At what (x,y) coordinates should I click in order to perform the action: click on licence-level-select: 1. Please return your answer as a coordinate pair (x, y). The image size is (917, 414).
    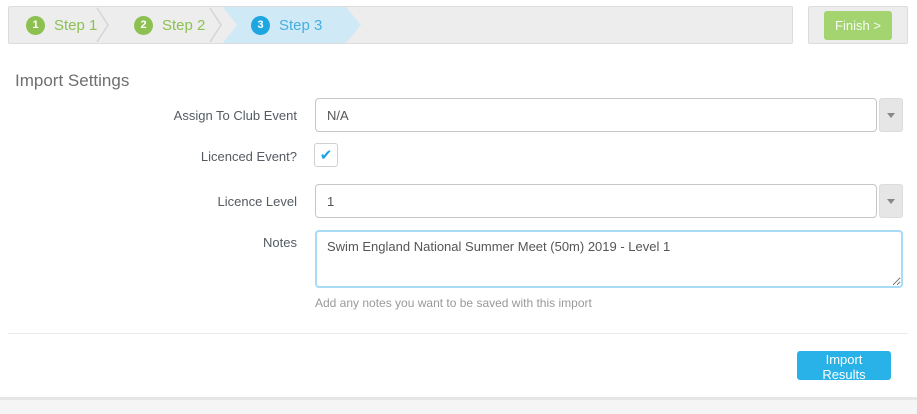
    Looking at the image, I should click on (609, 201).